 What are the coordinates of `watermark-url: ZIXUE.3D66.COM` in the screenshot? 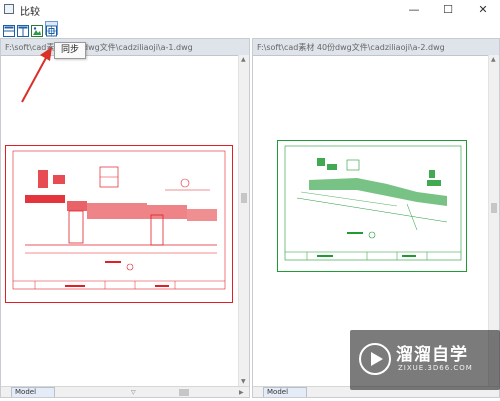 It's located at (435, 368).